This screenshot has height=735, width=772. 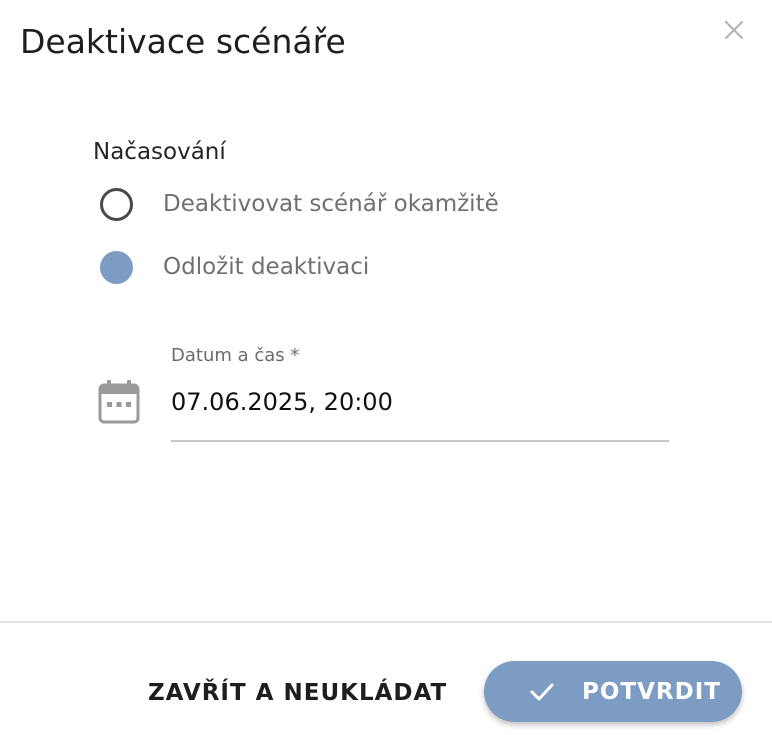 I want to click on datetime-field-label: Datum a čas *, so click(x=235, y=355).